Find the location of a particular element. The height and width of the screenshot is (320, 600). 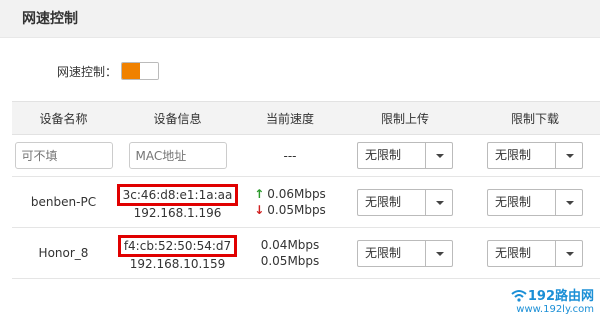

table-header-row: 设备名称 设备信息 当前速度 限制上传 限制下载 is located at coordinates (306, 118).